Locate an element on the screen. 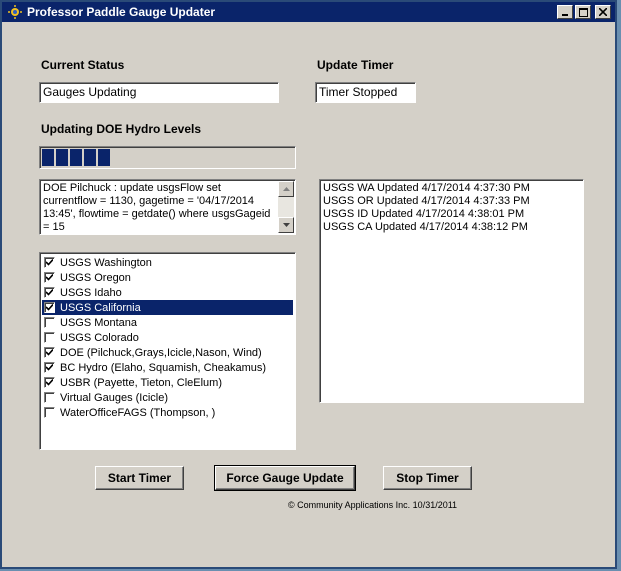  log-entry: USGS CA Updated 4/17/2014 4:38:12 PM is located at coordinates (451, 227).